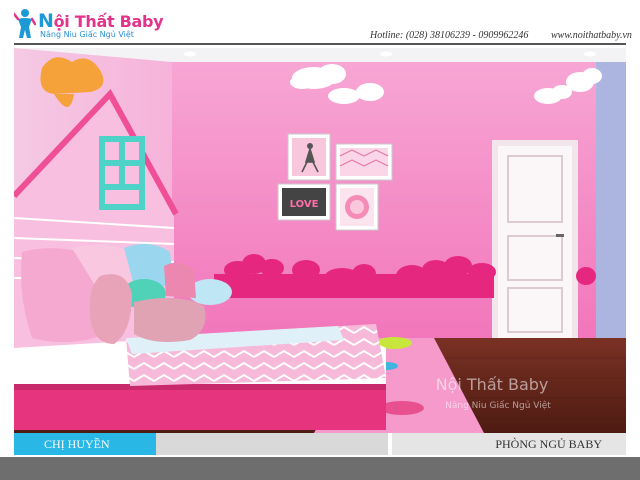  Describe the element at coordinates (108, 21) in the screenshot. I see `logo-title-rest: ội Thất Baby` at that location.